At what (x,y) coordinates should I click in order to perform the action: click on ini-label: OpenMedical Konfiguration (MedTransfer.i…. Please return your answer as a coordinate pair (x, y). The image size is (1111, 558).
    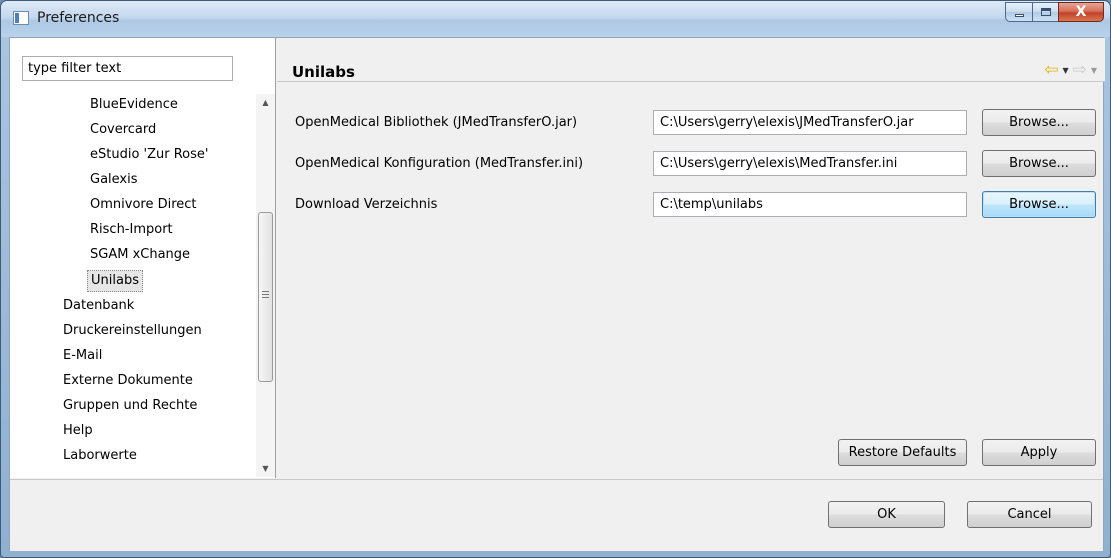
    Looking at the image, I should click on (439, 163).